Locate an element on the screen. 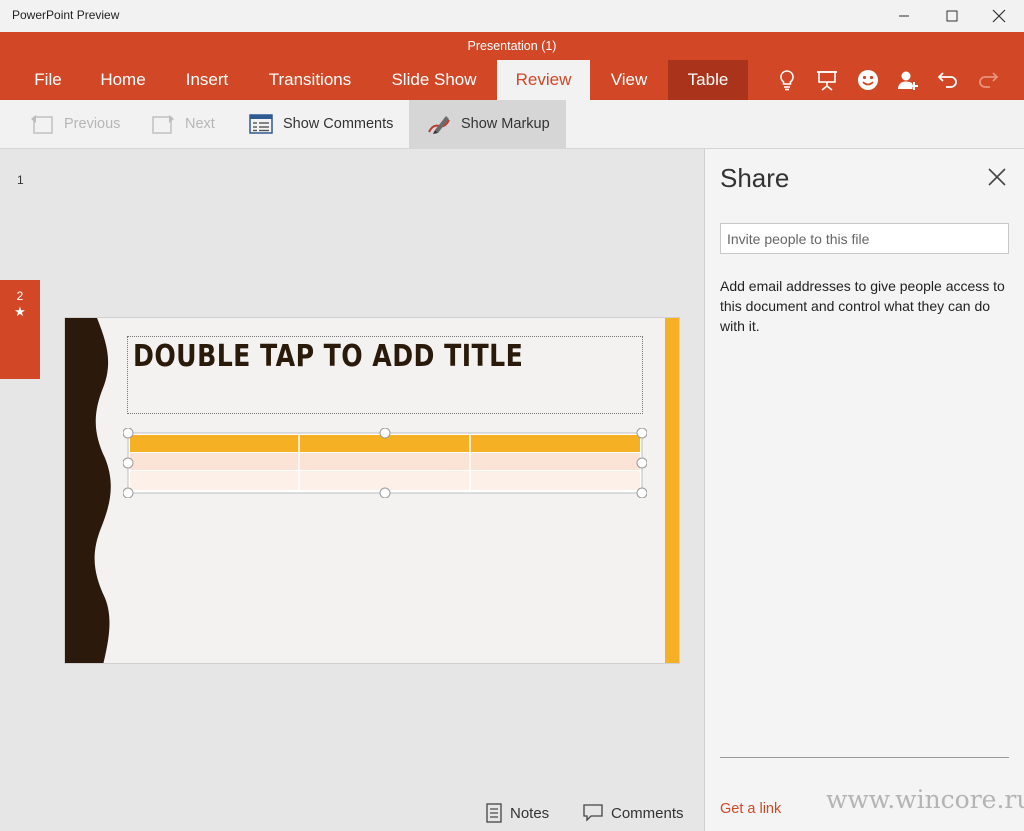 The width and height of the screenshot is (1024, 831). previous-comment-icon is located at coordinates (42, 124).